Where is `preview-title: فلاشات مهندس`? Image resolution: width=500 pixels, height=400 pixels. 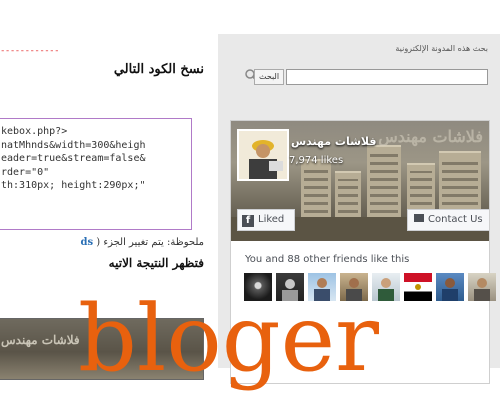
preview-title: فلاشات مهندس is located at coordinates (40, 340).